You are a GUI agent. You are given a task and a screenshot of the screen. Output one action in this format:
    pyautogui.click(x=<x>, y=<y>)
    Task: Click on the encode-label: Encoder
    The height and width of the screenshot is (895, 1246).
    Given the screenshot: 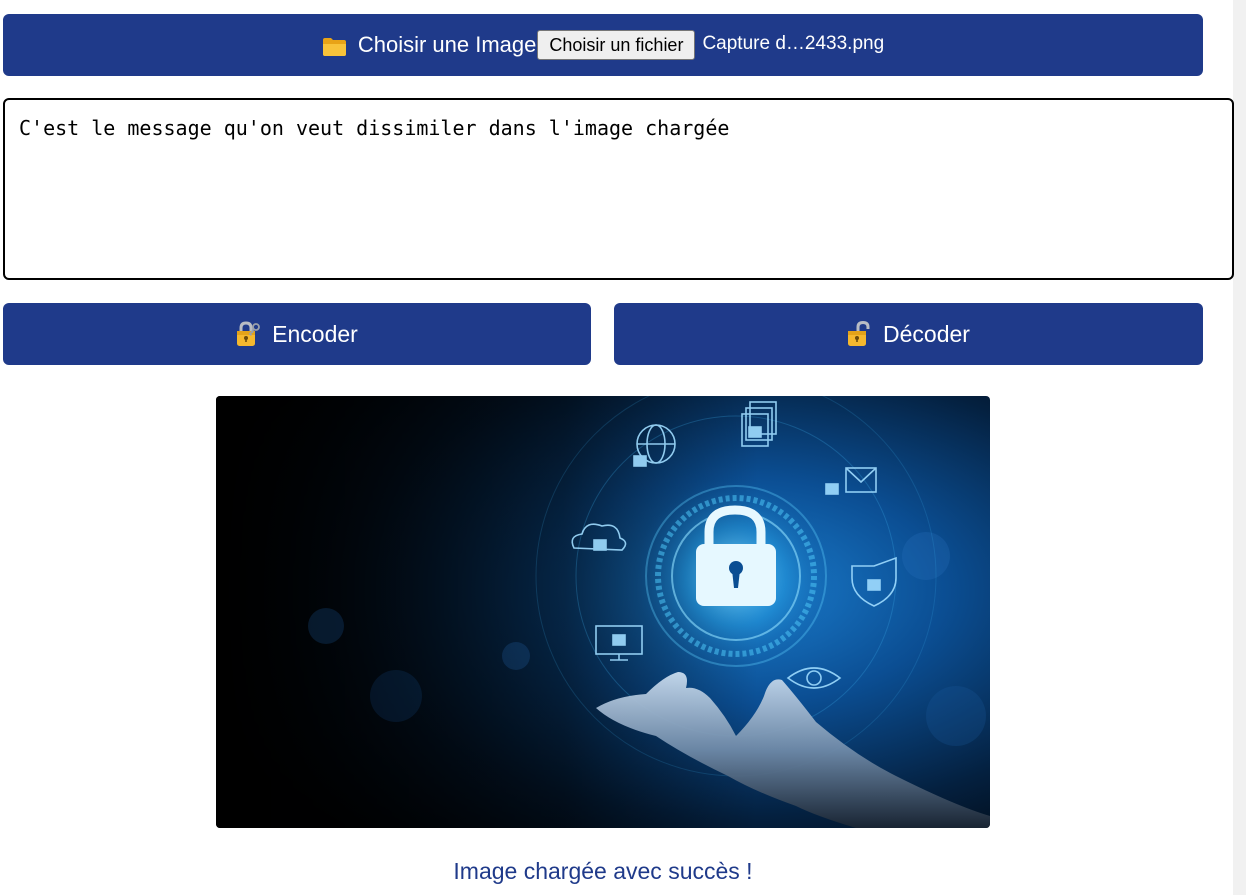 What is the action you would take?
    pyautogui.click(x=315, y=333)
    